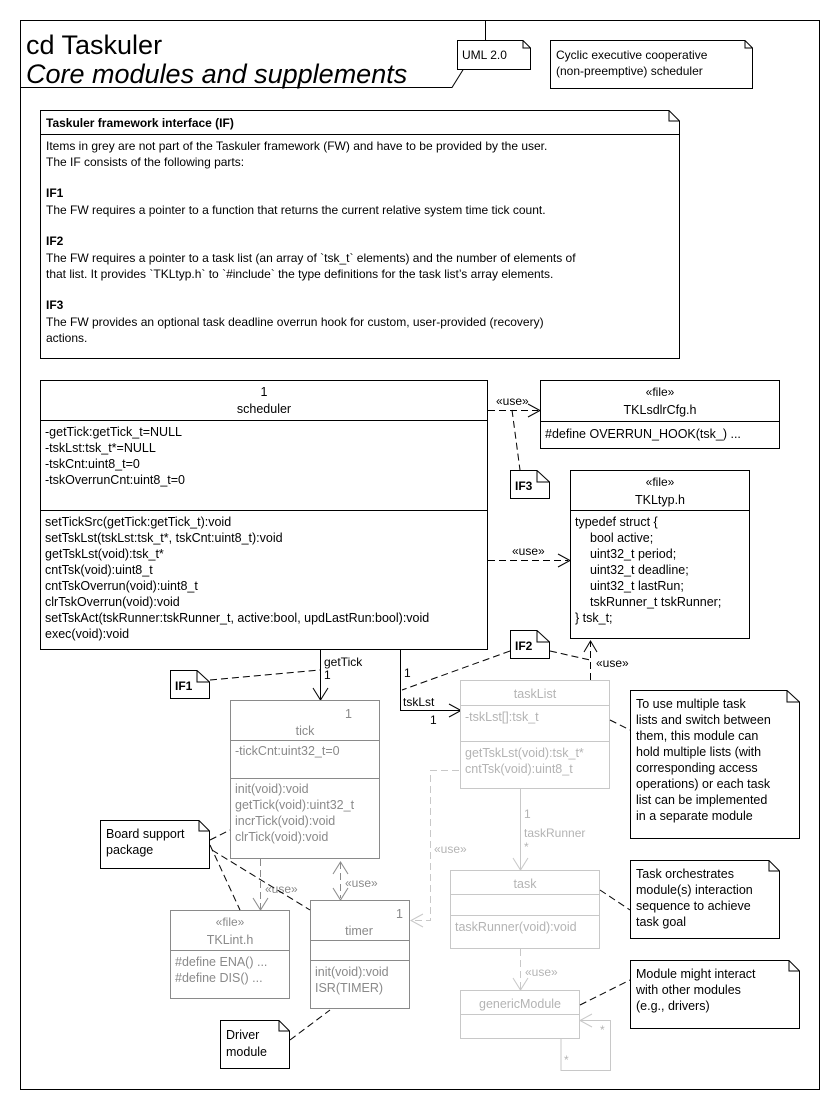 The image size is (840, 1110). What do you see at coordinates (184, 686) in the screenshot?
I see `if1-tag-text: IF1` at bounding box center [184, 686].